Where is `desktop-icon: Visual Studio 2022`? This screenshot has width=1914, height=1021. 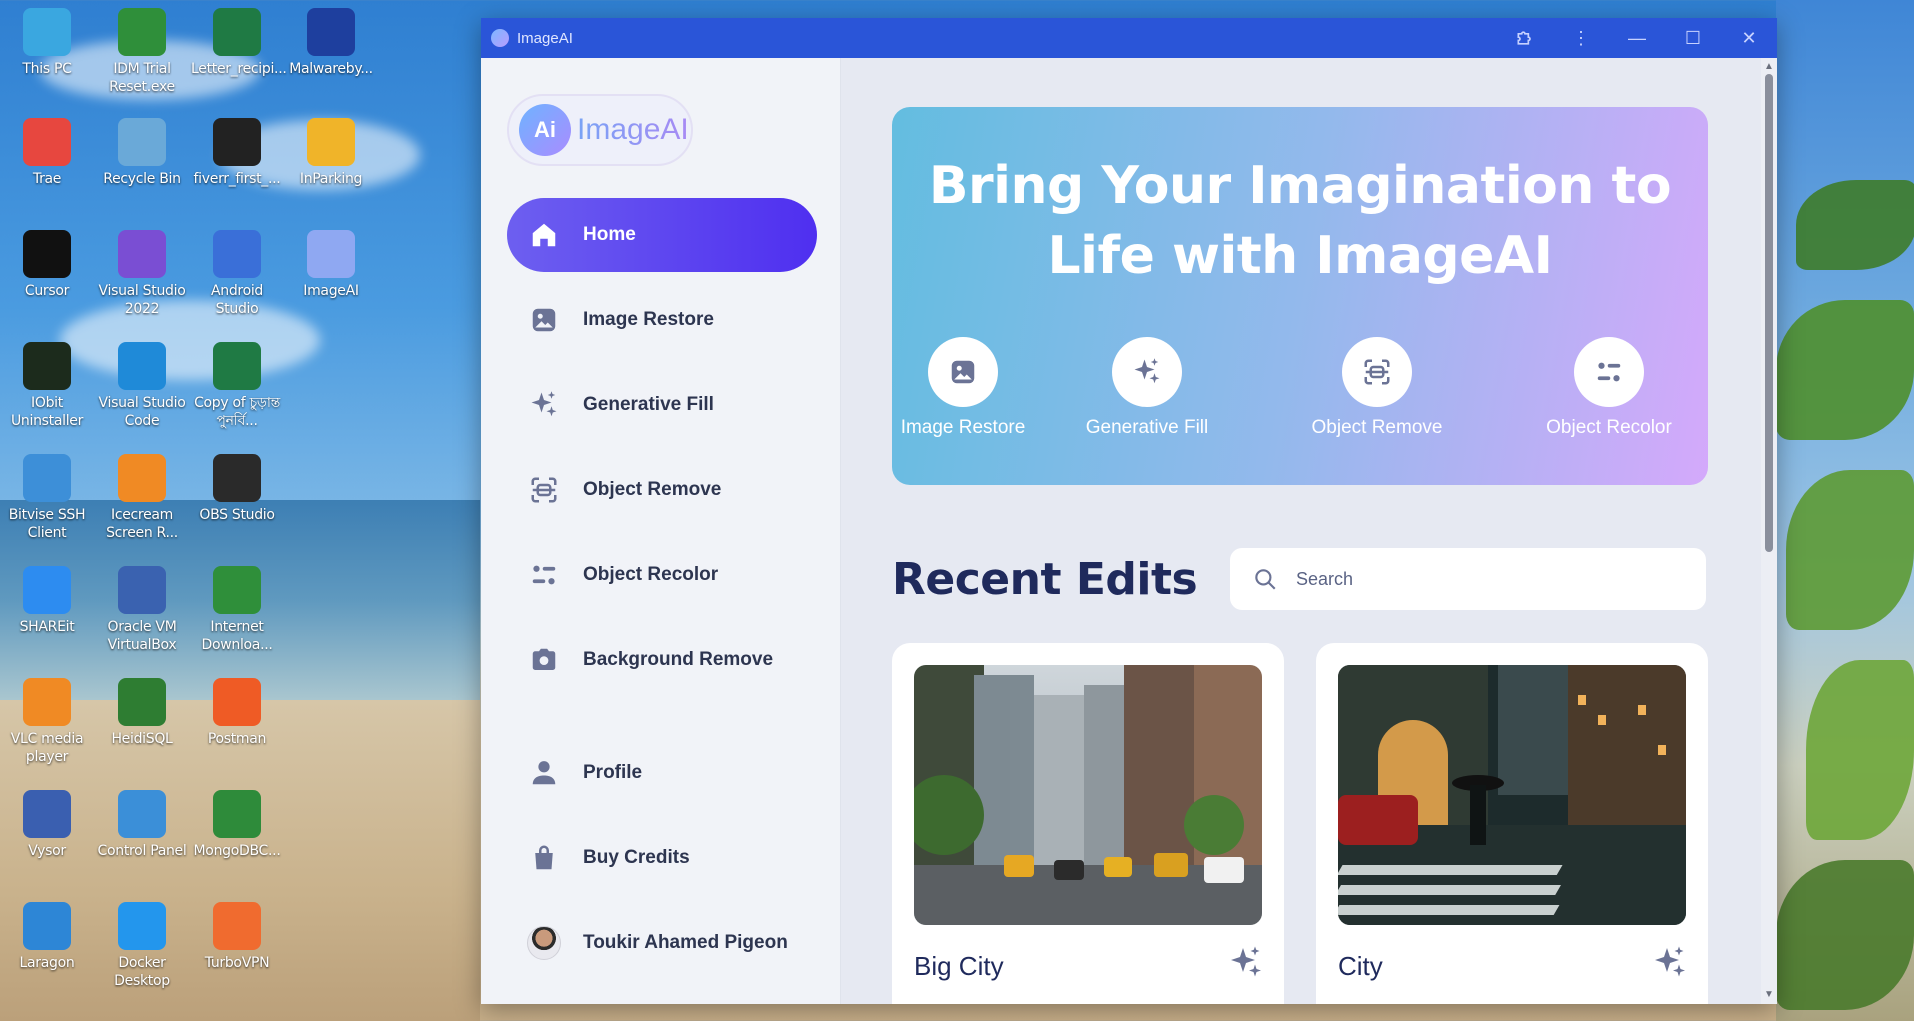 desktop-icon: Visual Studio 2022 is located at coordinates (142, 274).